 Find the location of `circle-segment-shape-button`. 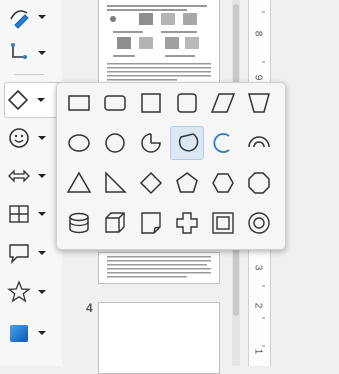

circle-segment-shape-button is located at coordinates (259, 143).